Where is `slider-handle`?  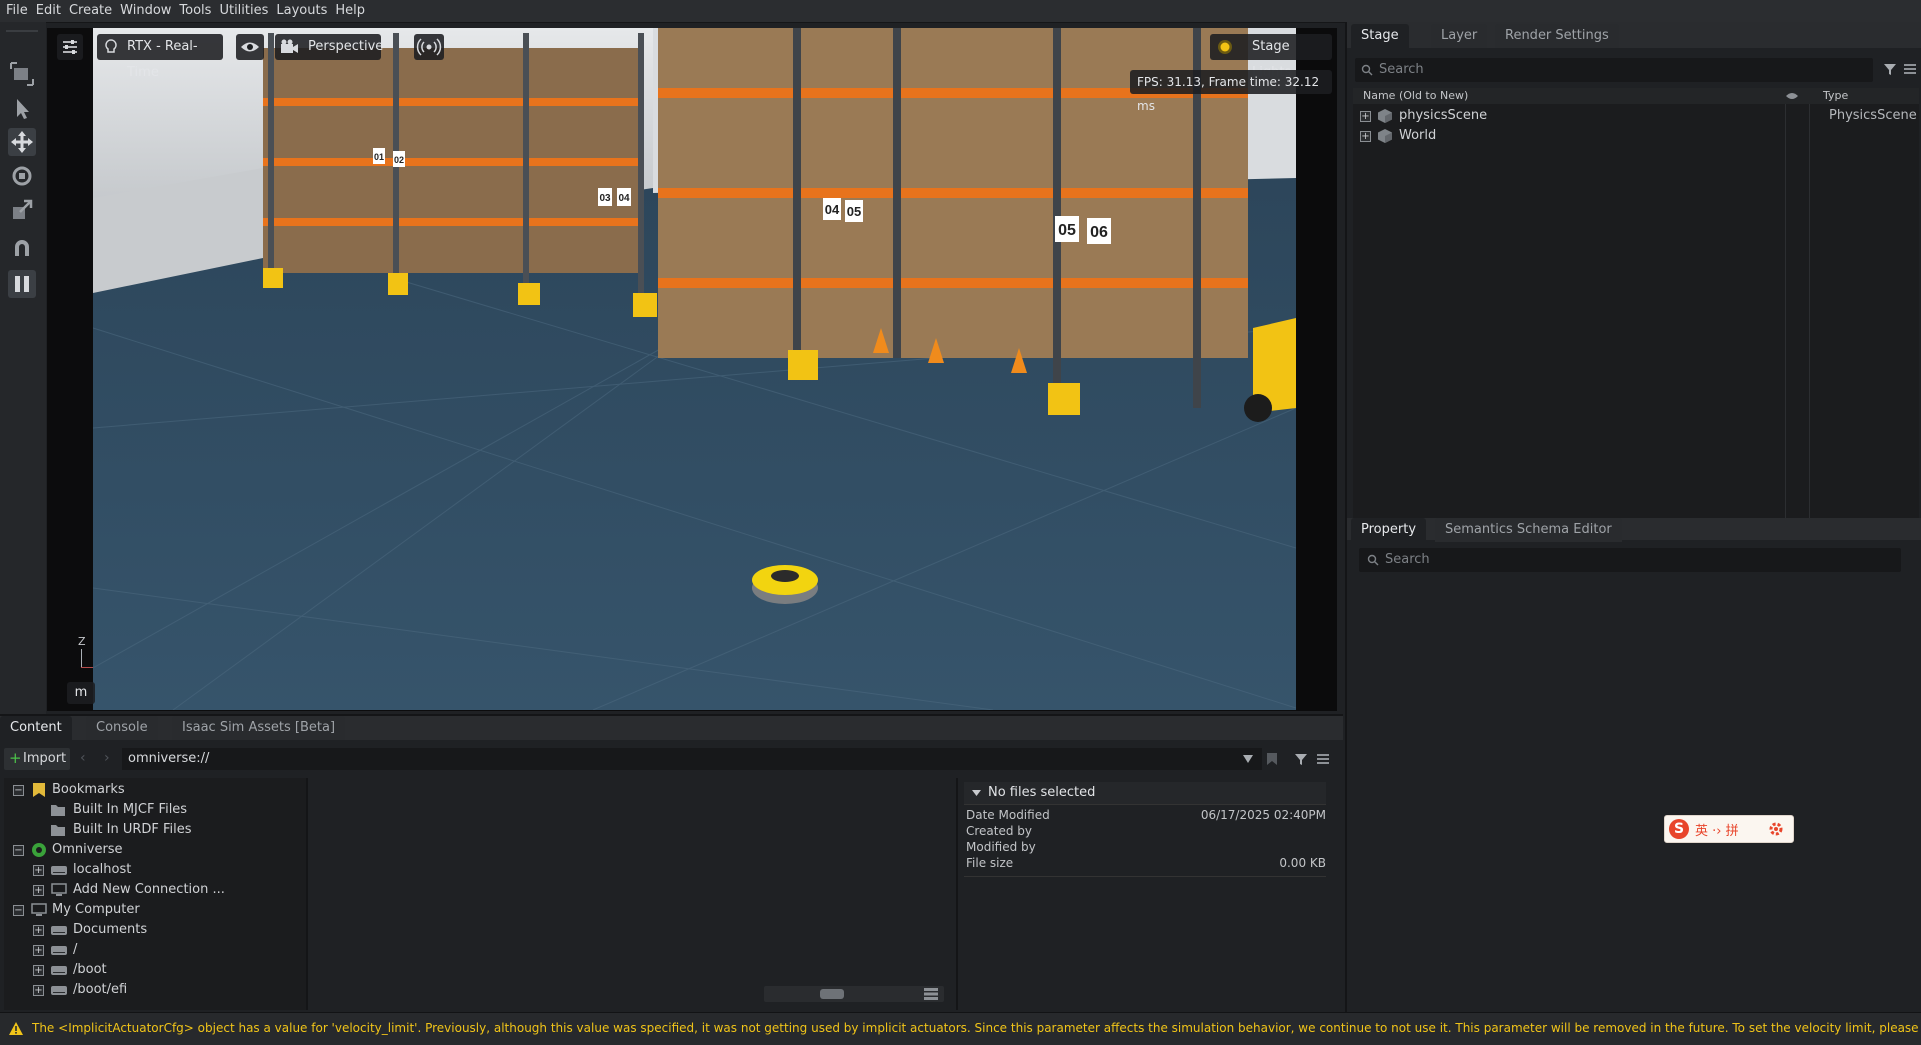
slider-handle is located at coordinates (832, 994).